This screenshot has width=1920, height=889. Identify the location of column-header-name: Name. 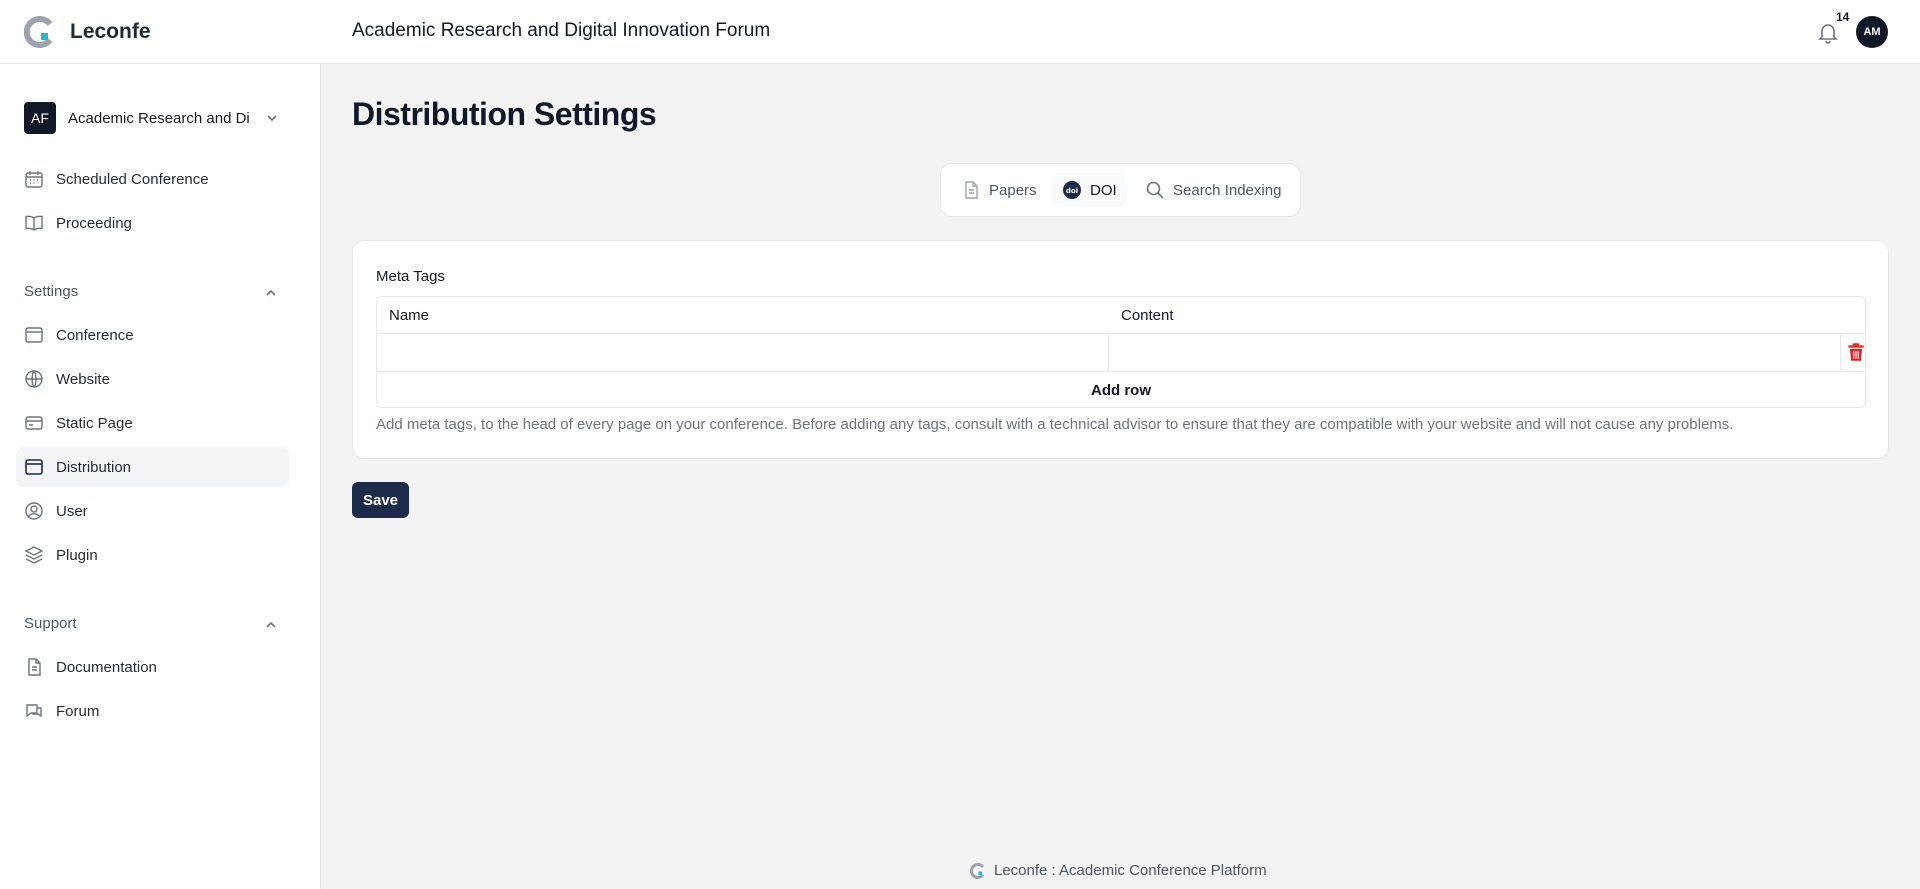
(409, 315).